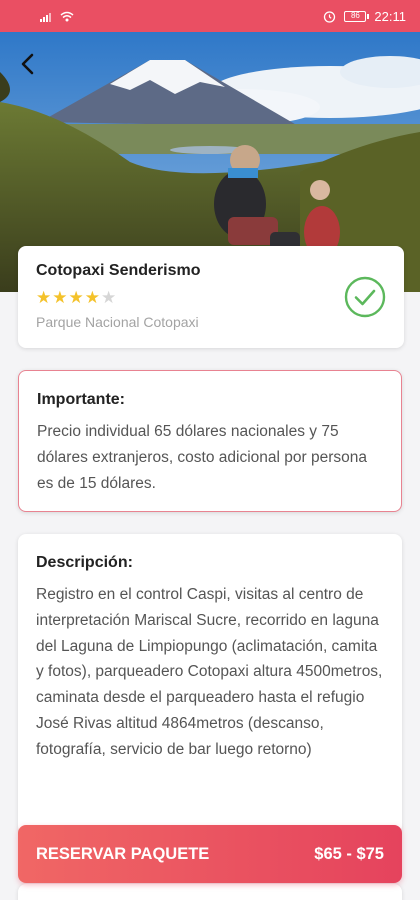 The image size is (420, 900). I want to click on alarm-icon, so click(330, 16).